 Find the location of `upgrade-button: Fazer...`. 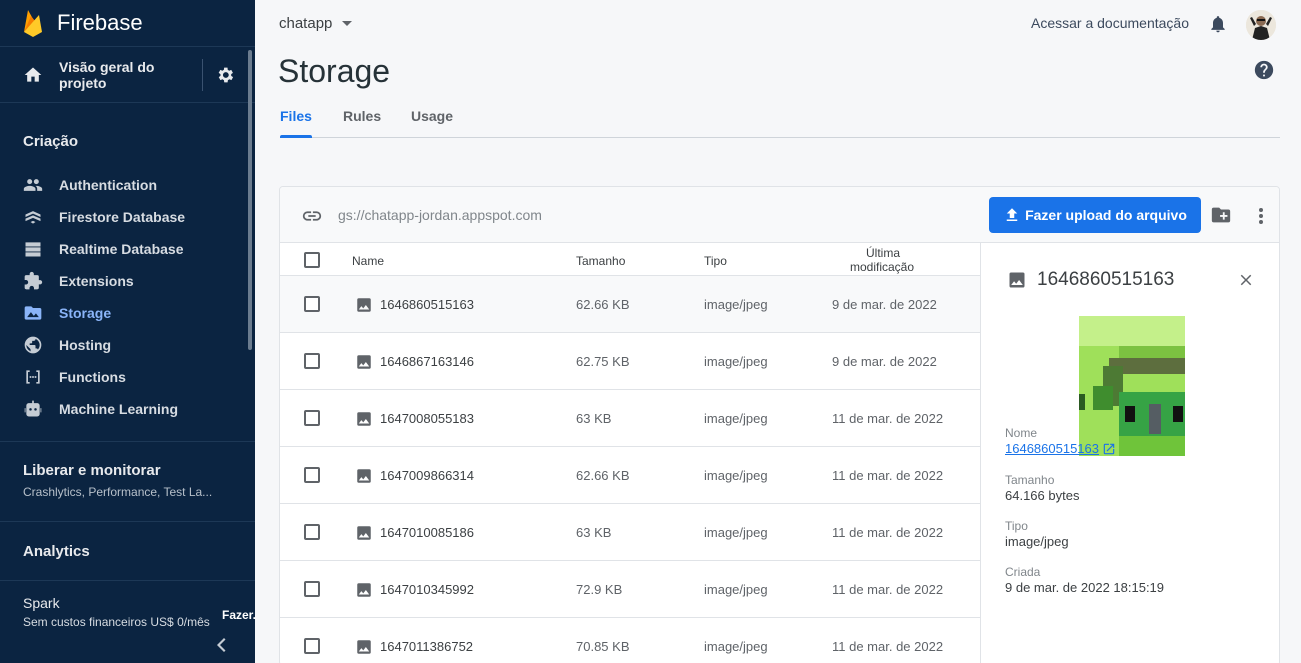

upgrade-button: Fazer... is located at coordinates (238, 615).